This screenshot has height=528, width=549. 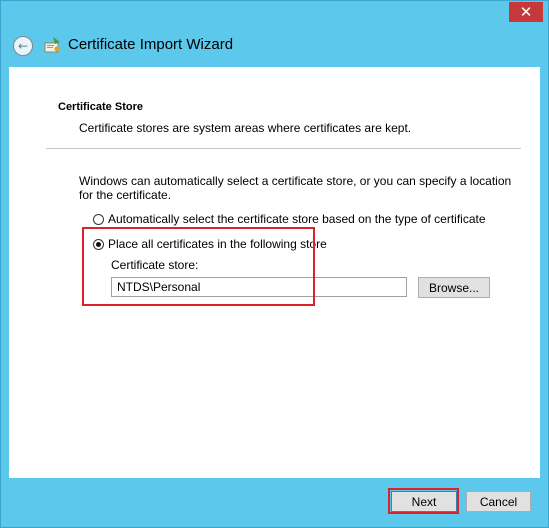 What do you see at coordinates (424, 501) in the screenshot?
I see `next-button: Next` at bounding box center [424, 501].